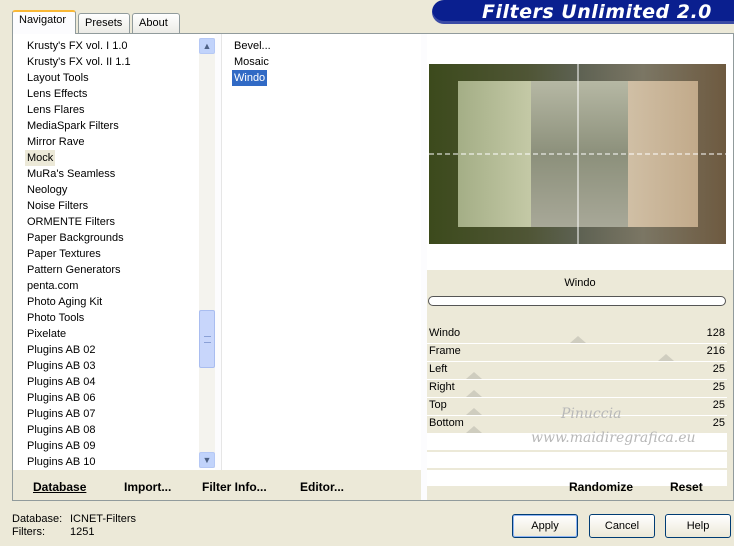 This screenshot has height=546, width=734. I want to click on progress-bar, so click(577, 301).